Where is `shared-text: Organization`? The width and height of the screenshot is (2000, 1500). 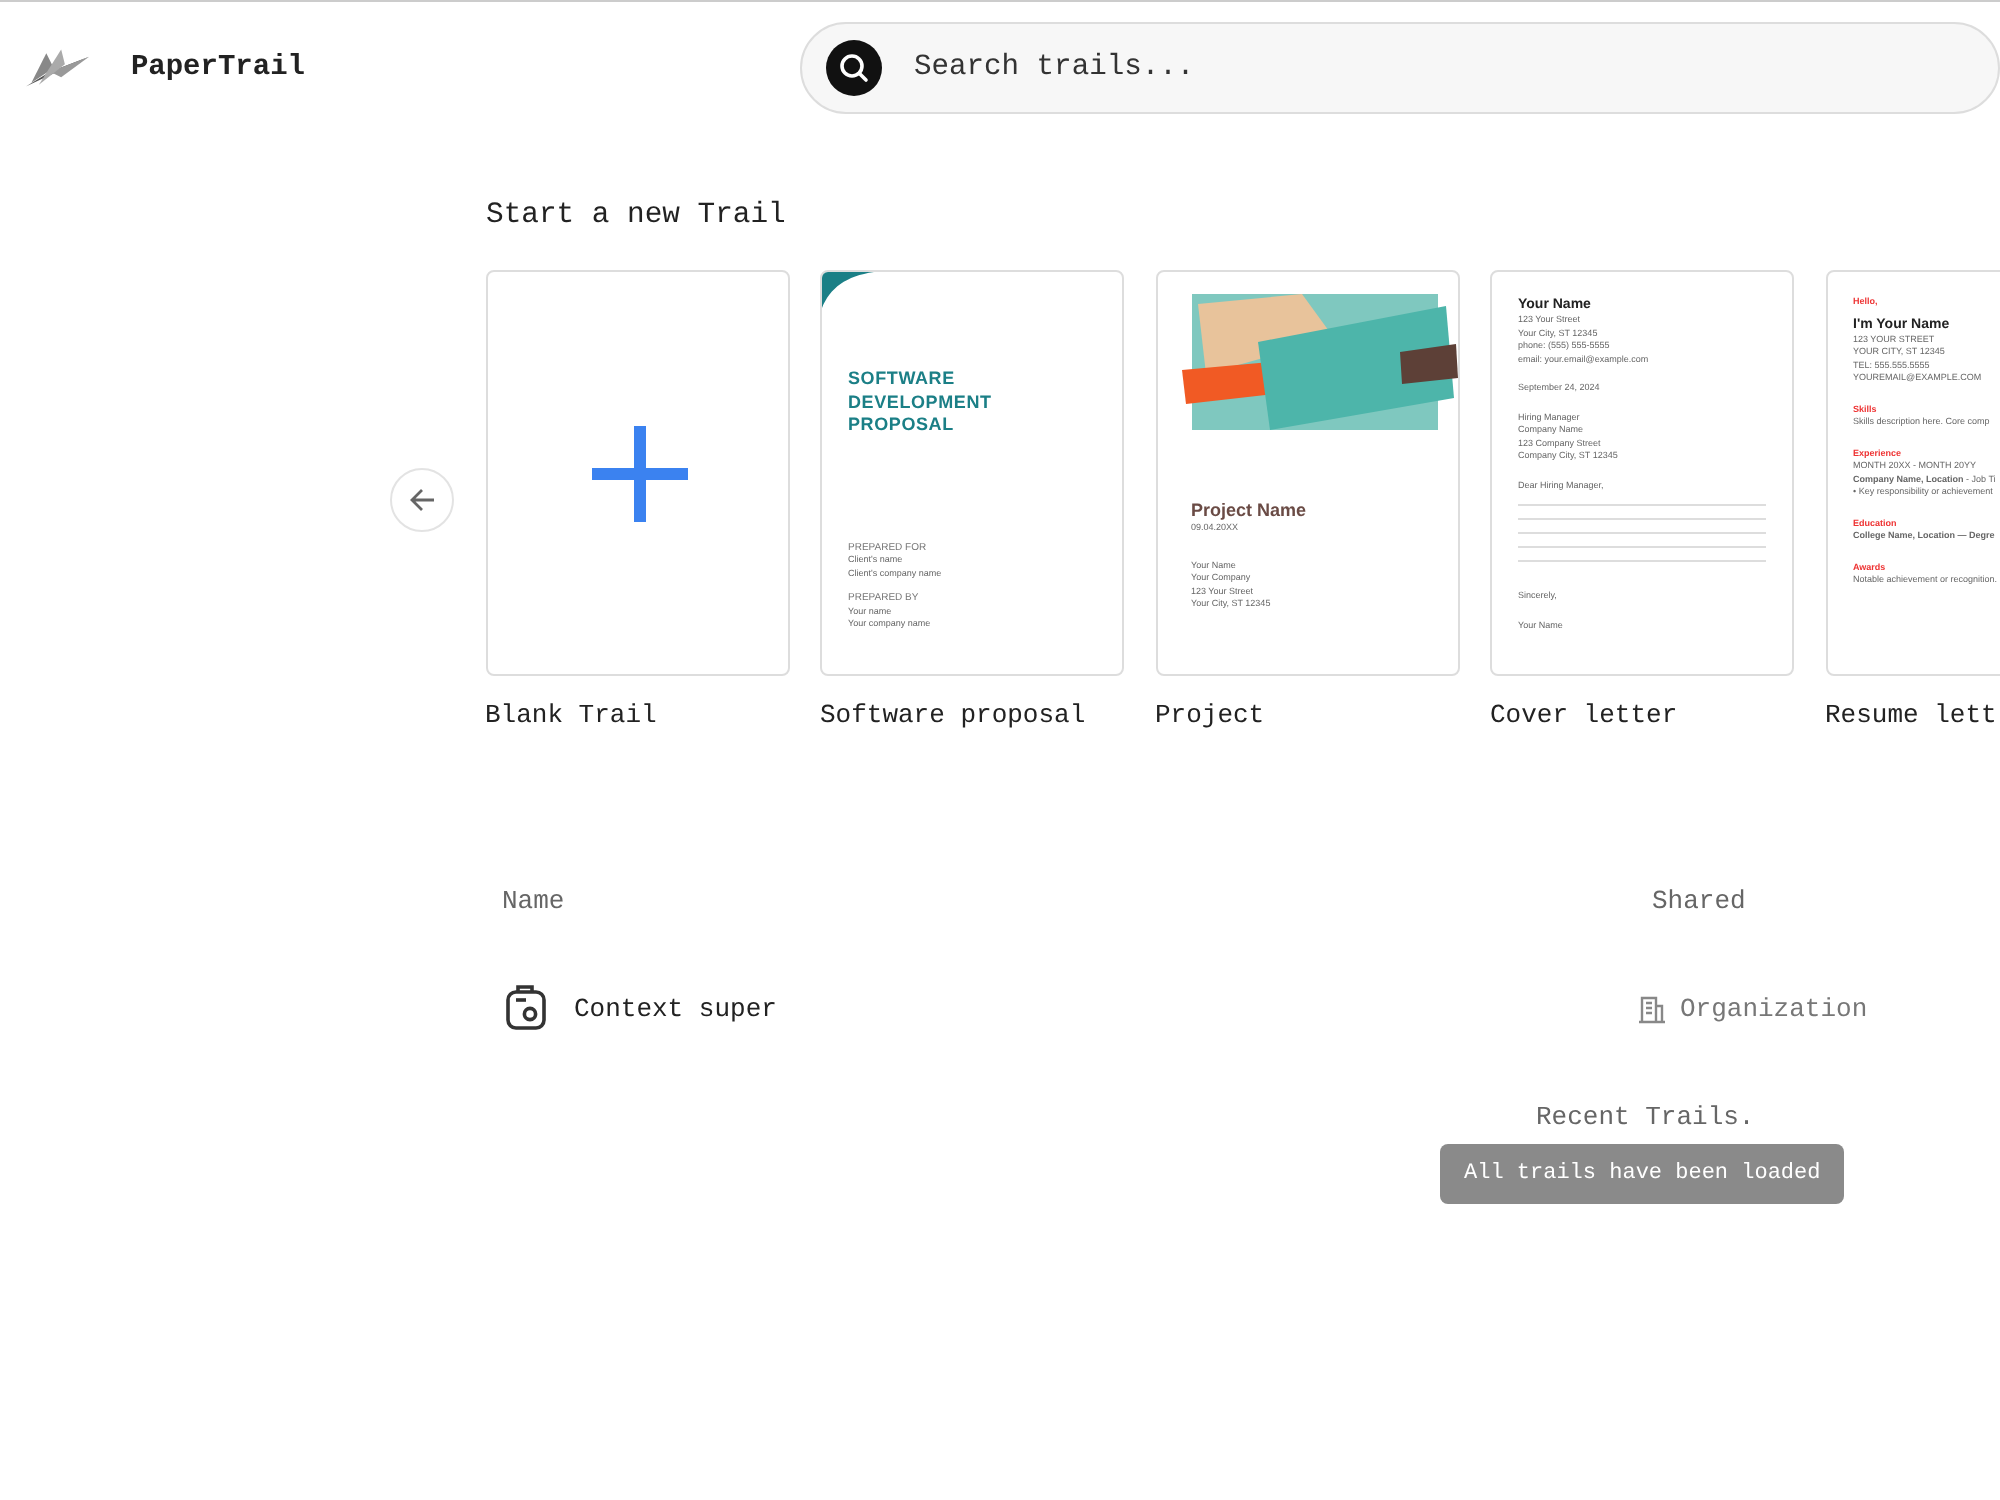 shared-text: Organization is located at coordinates (1774, 1008).